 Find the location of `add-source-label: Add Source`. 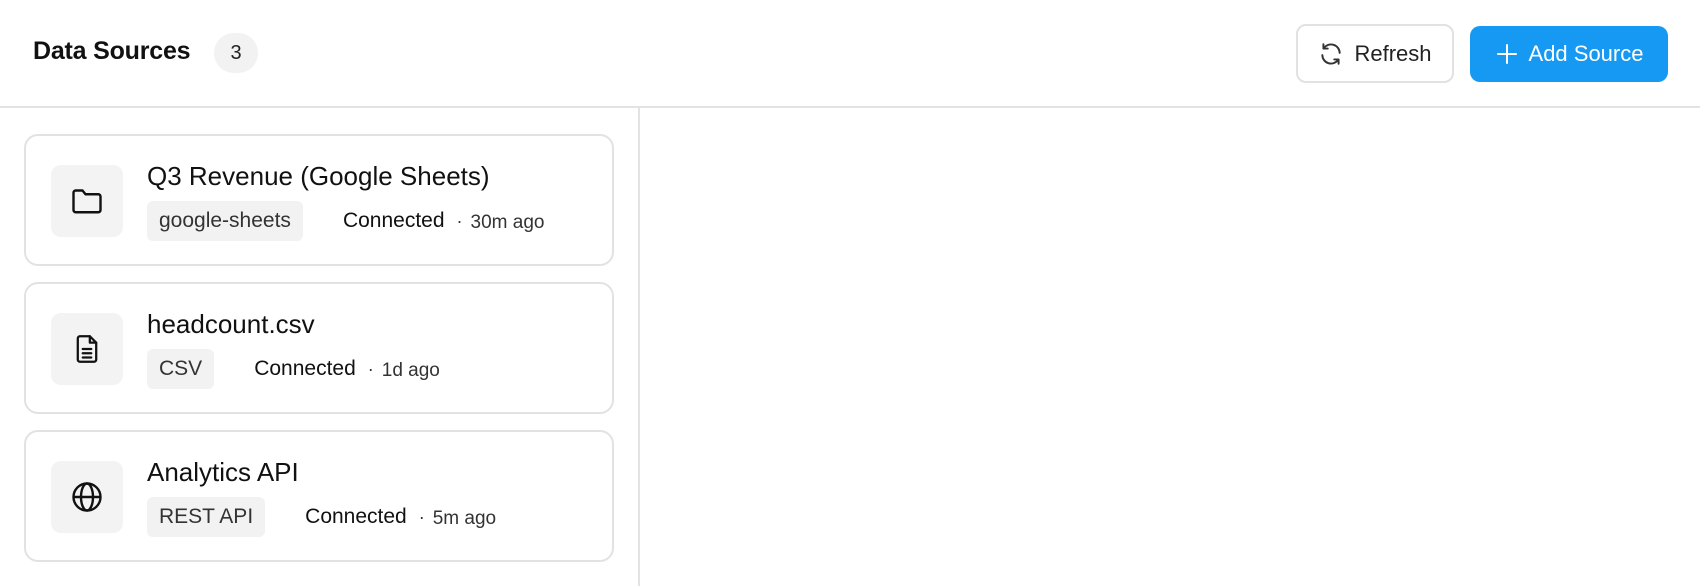

add-source-label: Add Source is located at coordinates (1586, 53).